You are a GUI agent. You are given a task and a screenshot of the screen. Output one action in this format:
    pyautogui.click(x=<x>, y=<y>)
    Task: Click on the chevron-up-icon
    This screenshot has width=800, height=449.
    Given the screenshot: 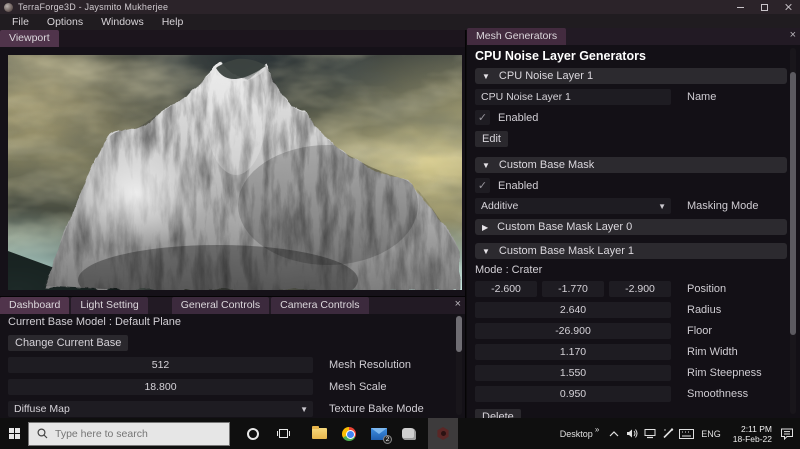 What is the action you would take?
    pyautogui.click(x=614, y=433)
    